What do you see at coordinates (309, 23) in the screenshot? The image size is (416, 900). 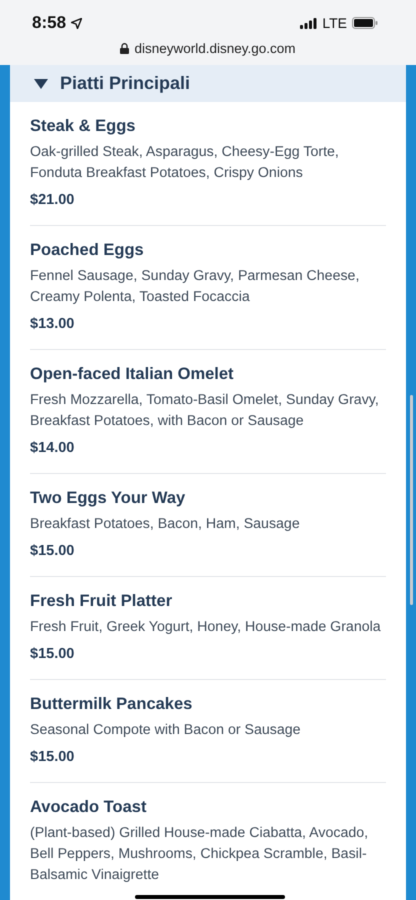 I see `signal-icon` at bounding box center [309, 23].